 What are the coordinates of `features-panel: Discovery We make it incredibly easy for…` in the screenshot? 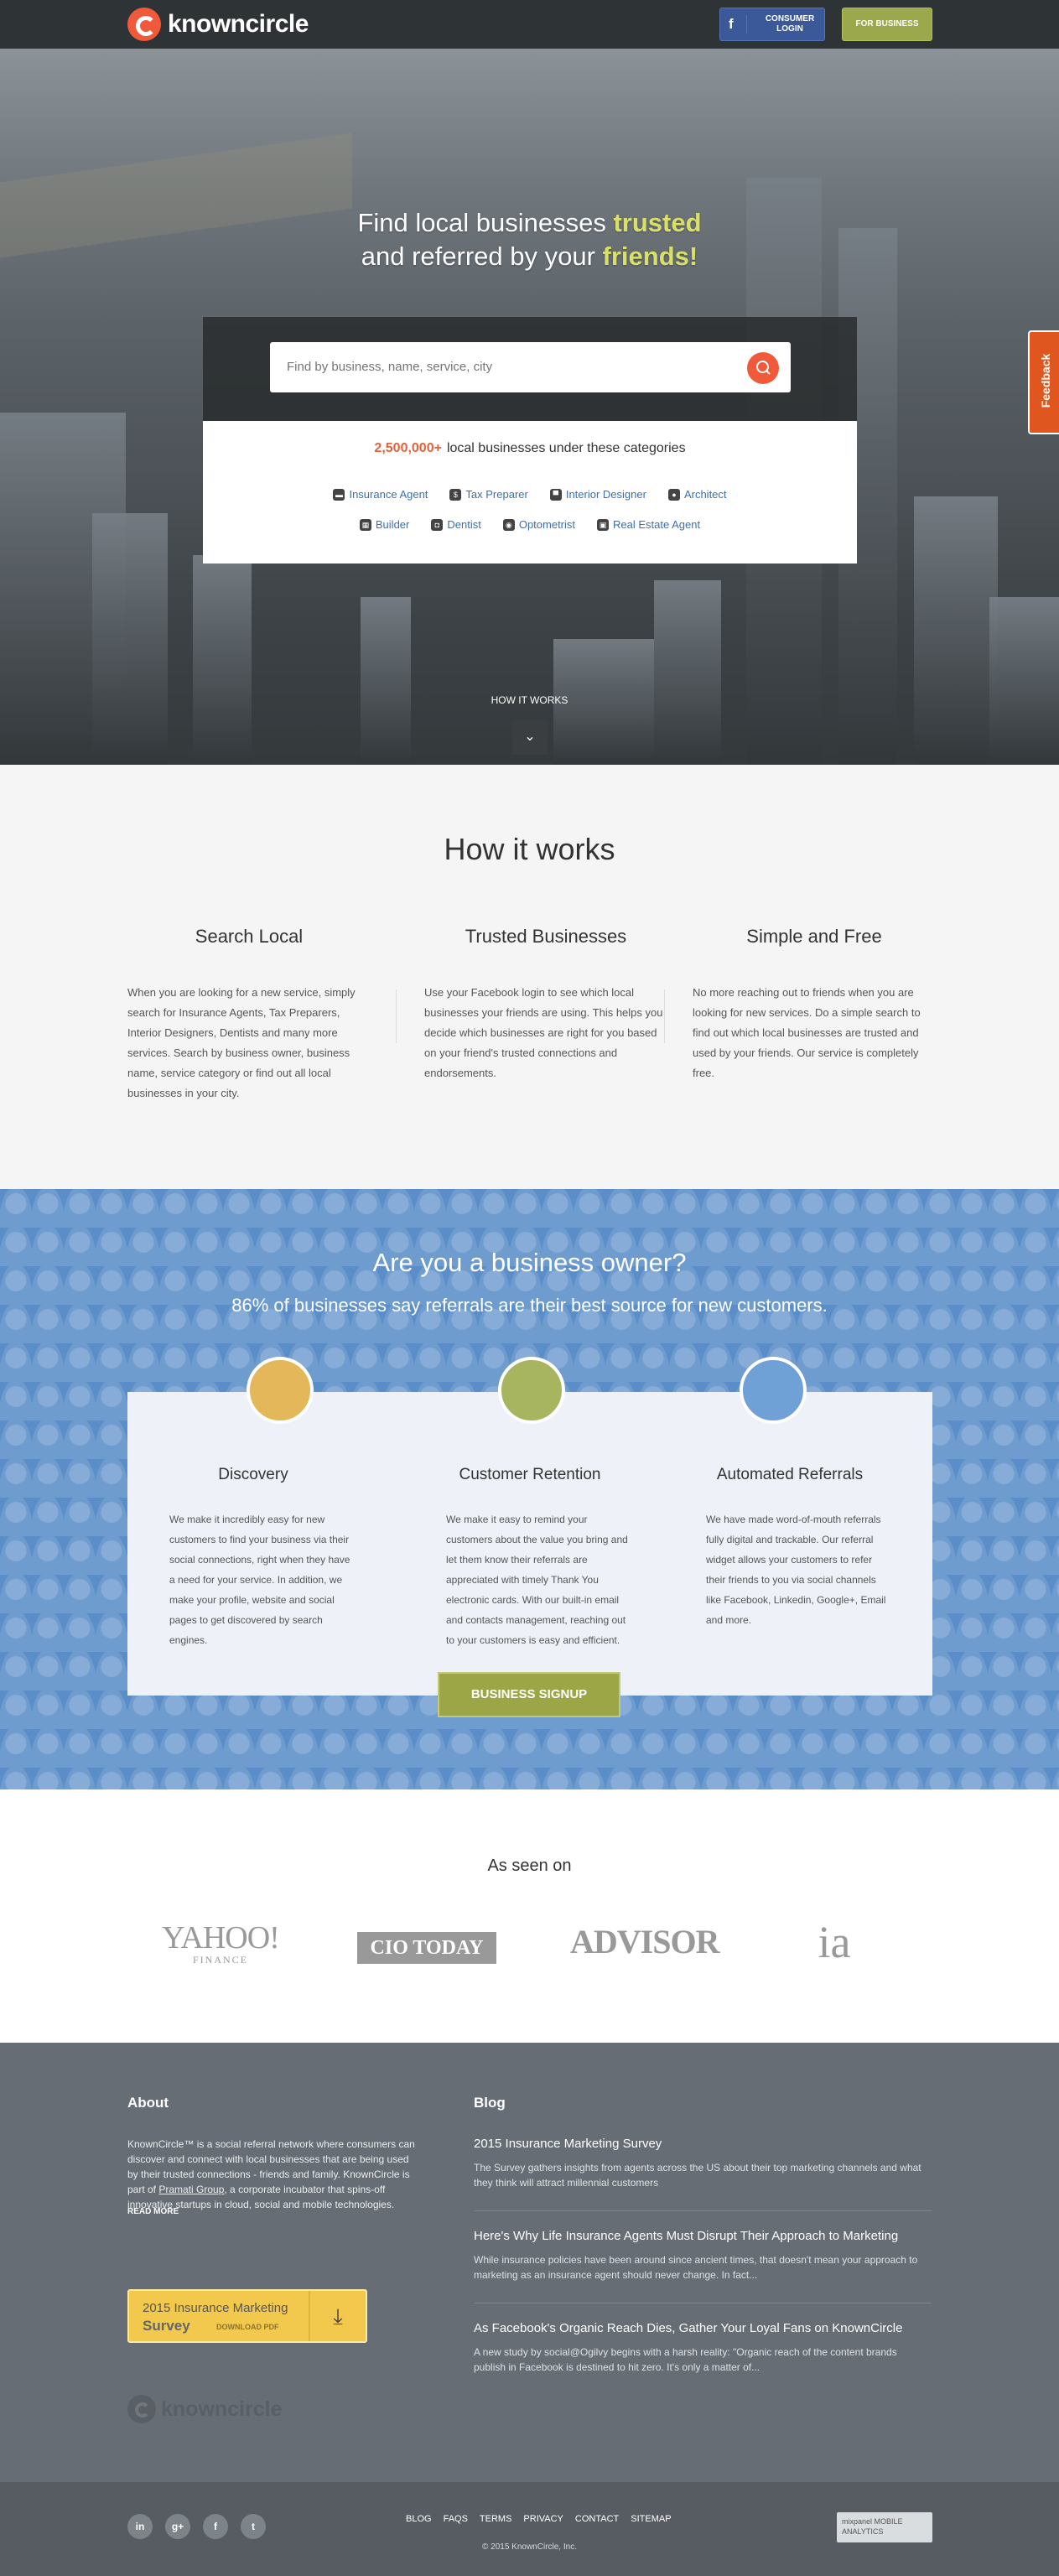 It's located at (529, 1526).